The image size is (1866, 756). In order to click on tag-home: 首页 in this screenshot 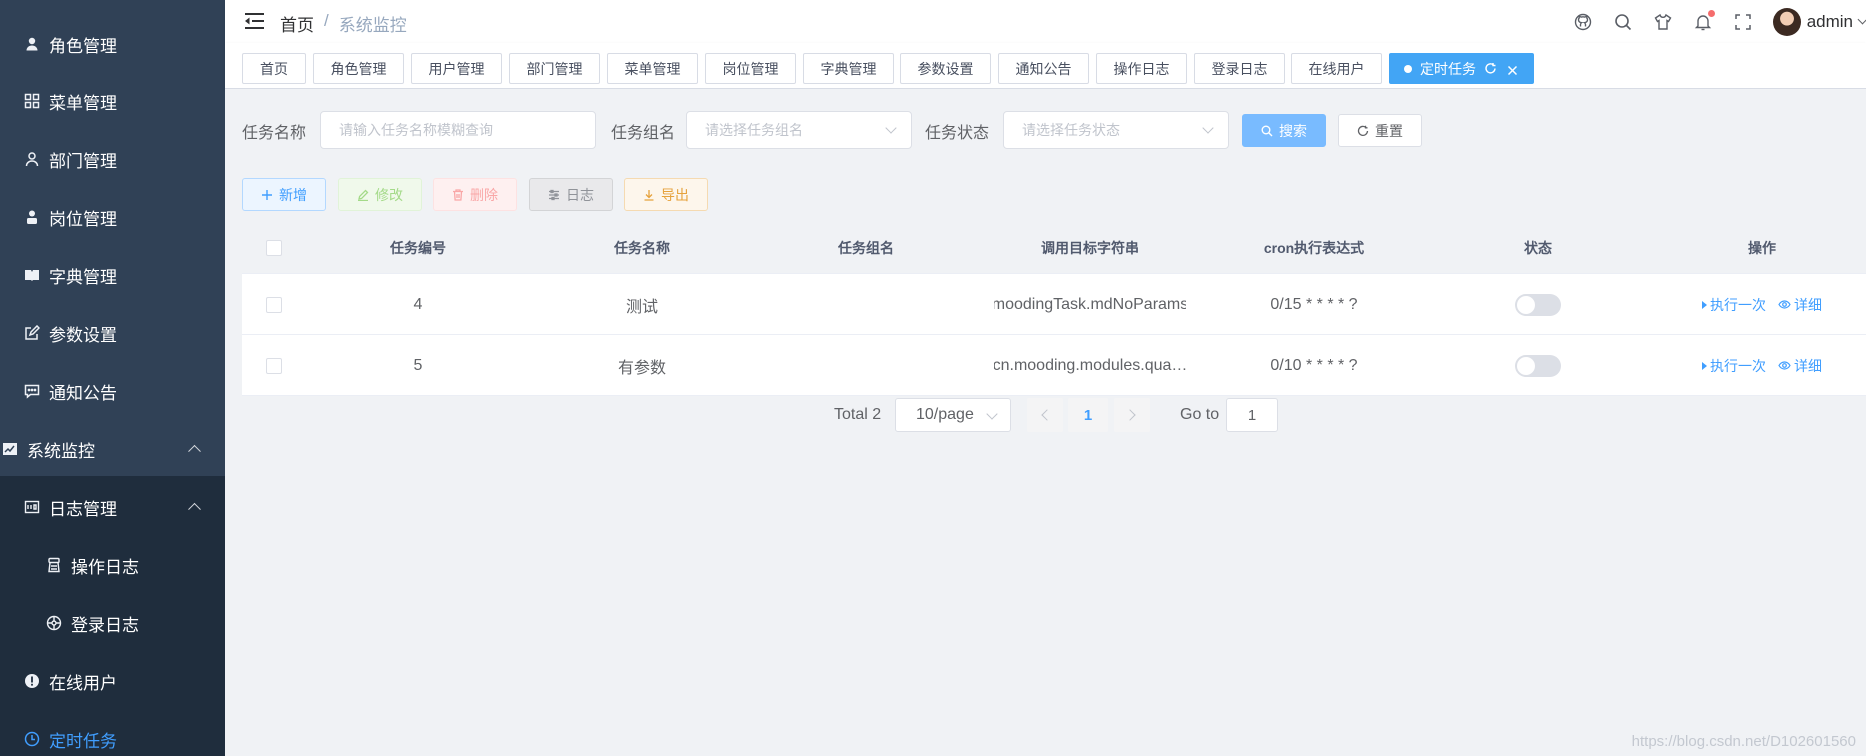, I will do `click(274, 68)`.